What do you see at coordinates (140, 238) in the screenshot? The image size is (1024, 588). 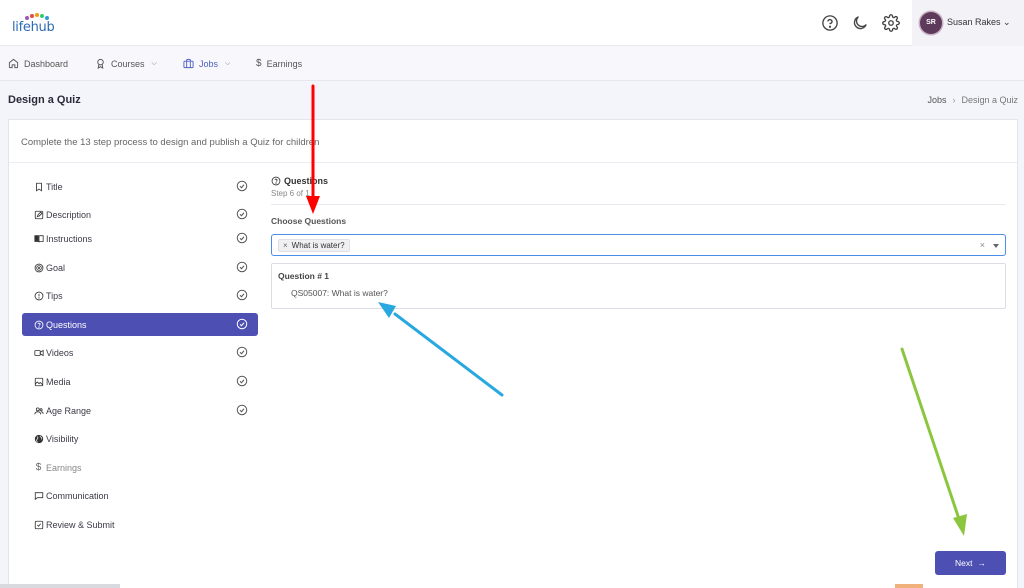 I see `step-instructions: Instructions` at bounding box center [140, 238].